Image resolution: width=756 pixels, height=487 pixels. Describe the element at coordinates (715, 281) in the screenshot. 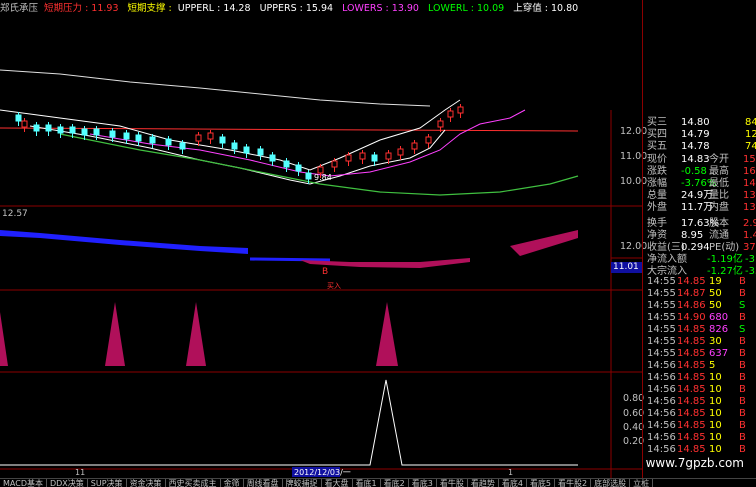

I see `tick-volume: 19` at that location.